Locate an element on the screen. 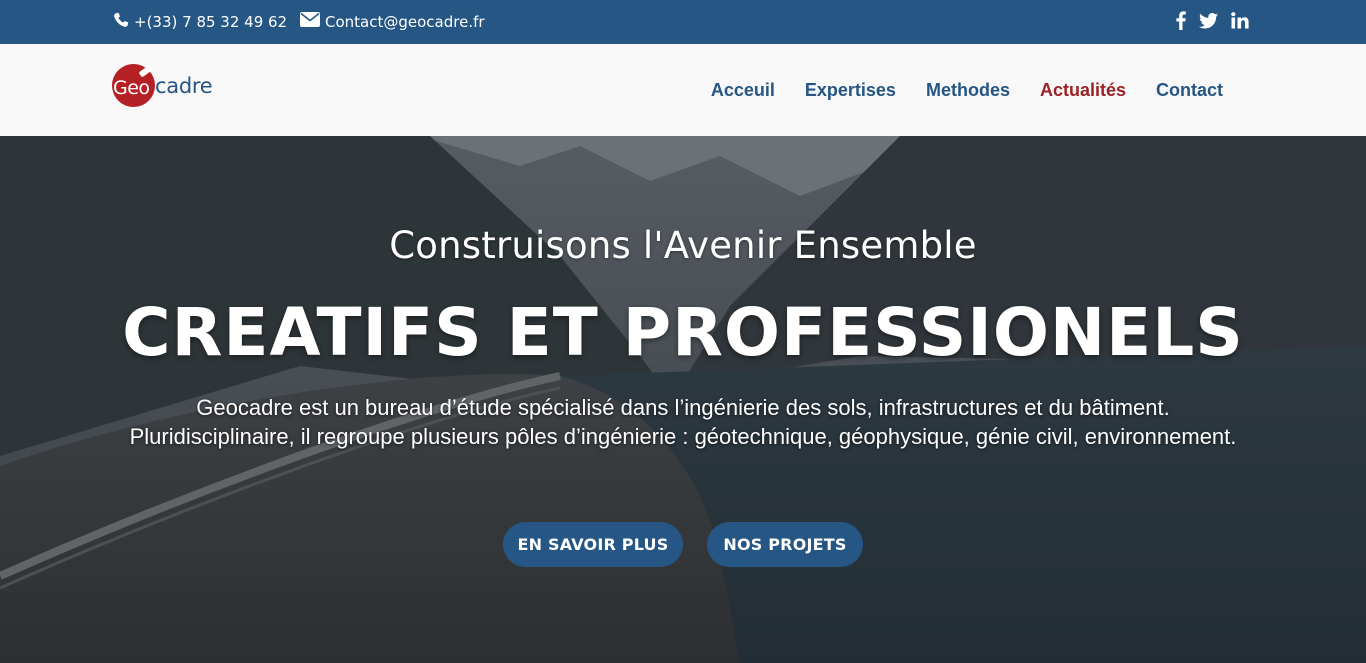 The image size is (1366, 663). nav-item-expertises: Expertises is located at coordinates (850, 90).